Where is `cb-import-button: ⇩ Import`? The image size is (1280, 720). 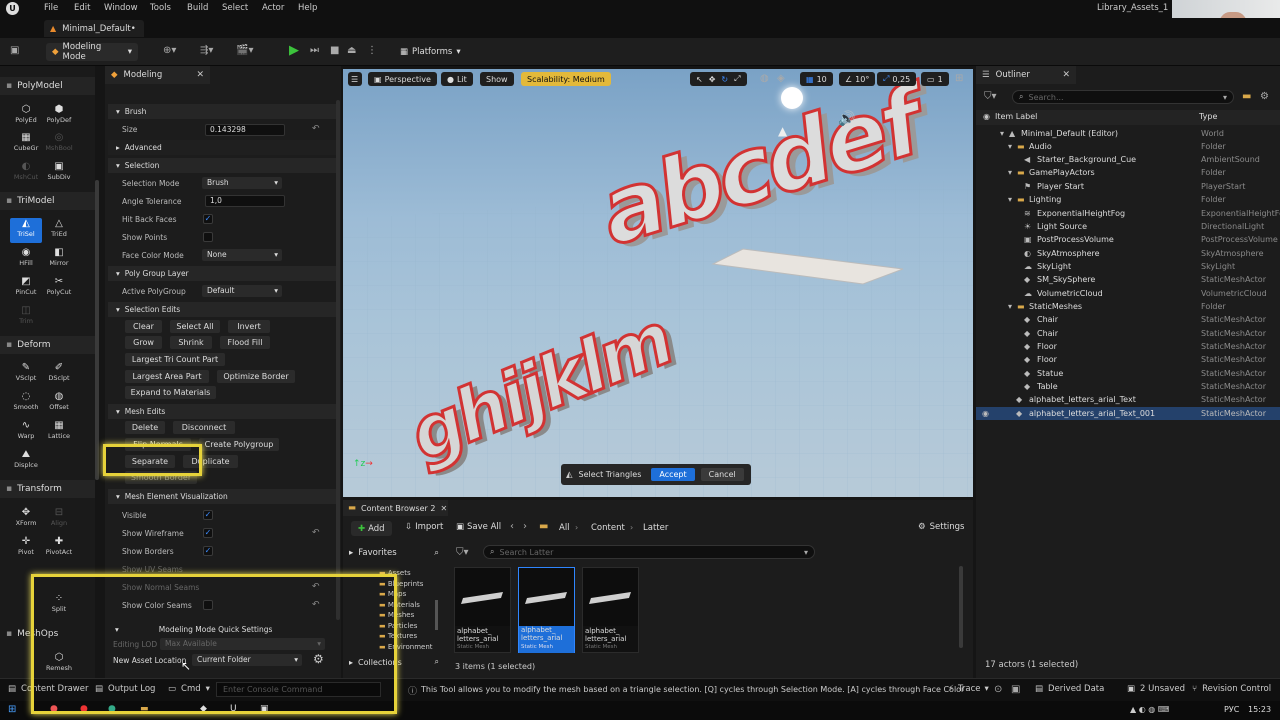 cb-import-button: ⇩ Import is located at coordinates (424, 527).